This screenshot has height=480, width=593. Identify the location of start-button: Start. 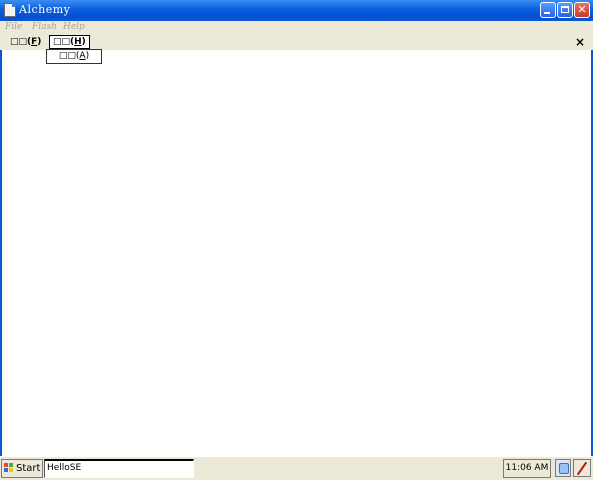
(22, 468).